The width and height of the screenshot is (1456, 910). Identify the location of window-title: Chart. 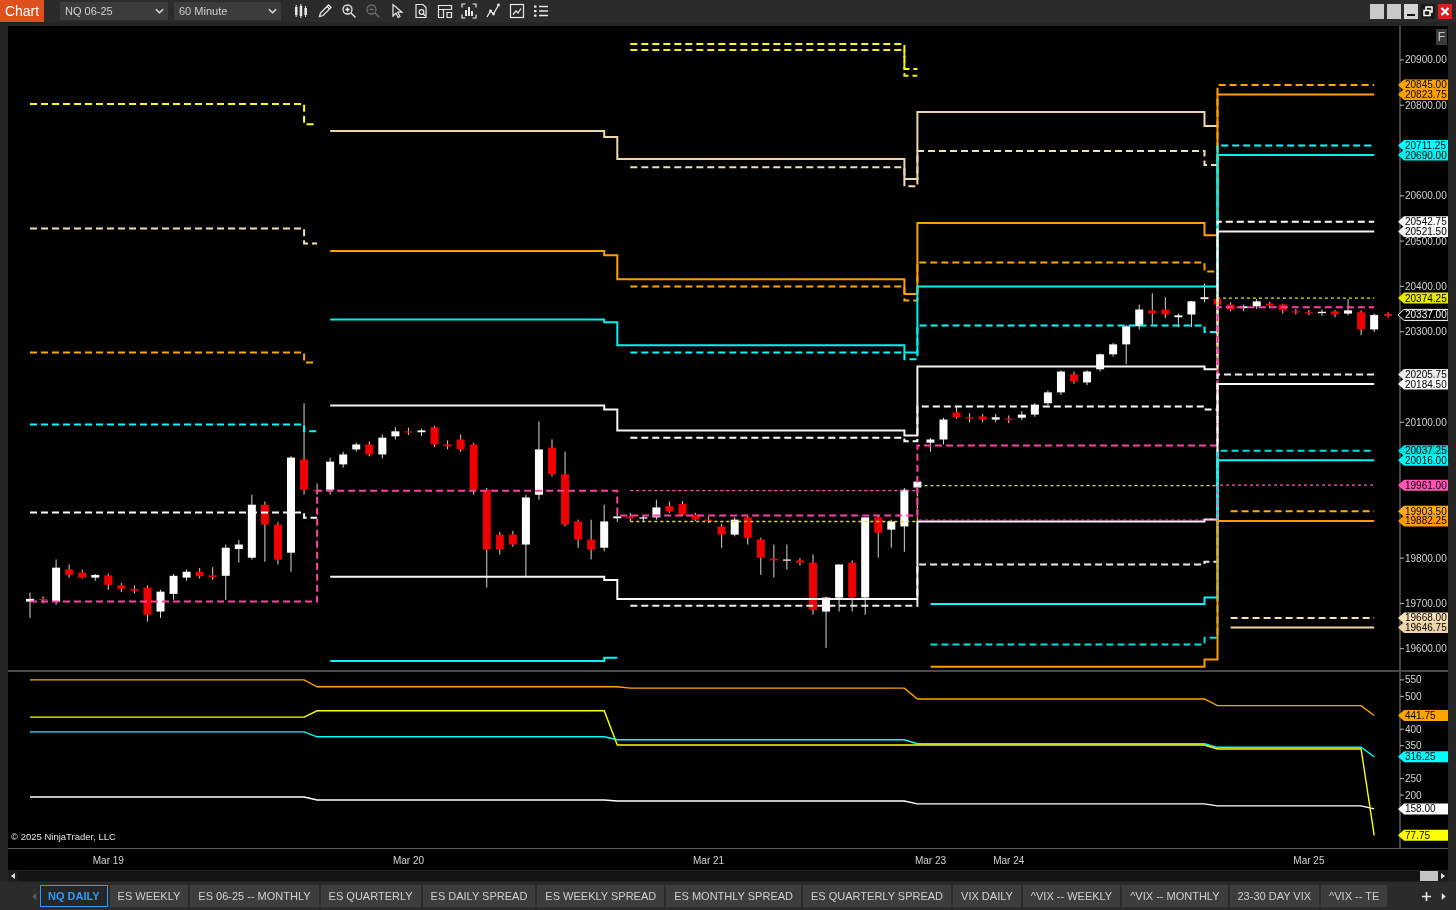
(22, 11).